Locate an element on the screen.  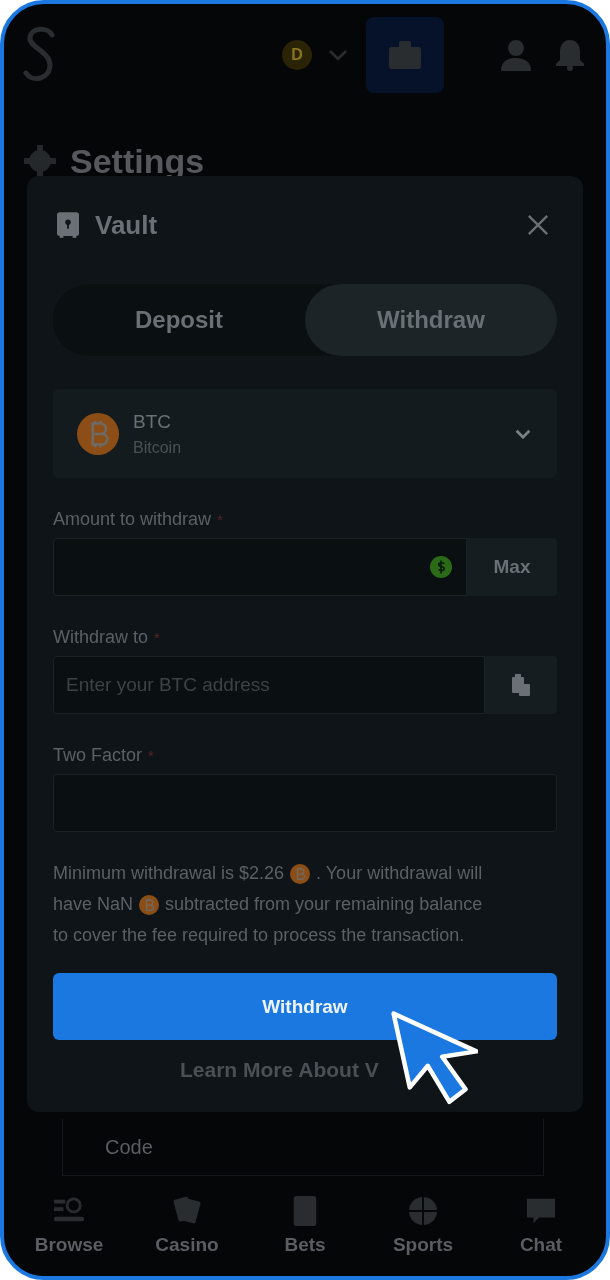
notice-text: subtracted from your remaining balance is located at coordinates (324, 904).